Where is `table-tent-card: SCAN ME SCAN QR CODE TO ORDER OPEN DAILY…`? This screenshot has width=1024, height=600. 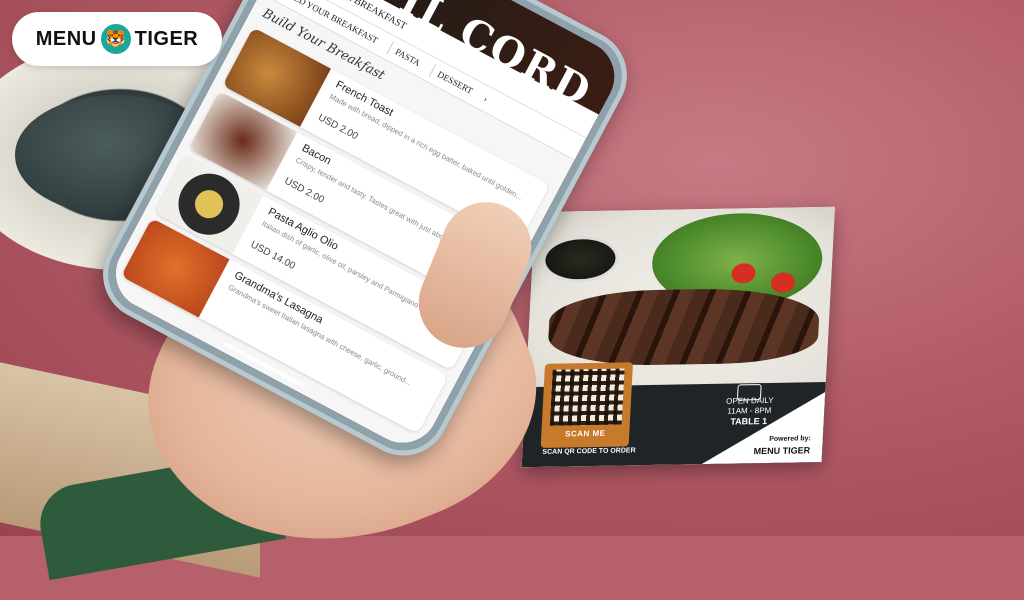
table-tent-card: SCAN ME SCAN QR CODE TO ORDER OPEN DAILY… is located at coordinates (678, 337).